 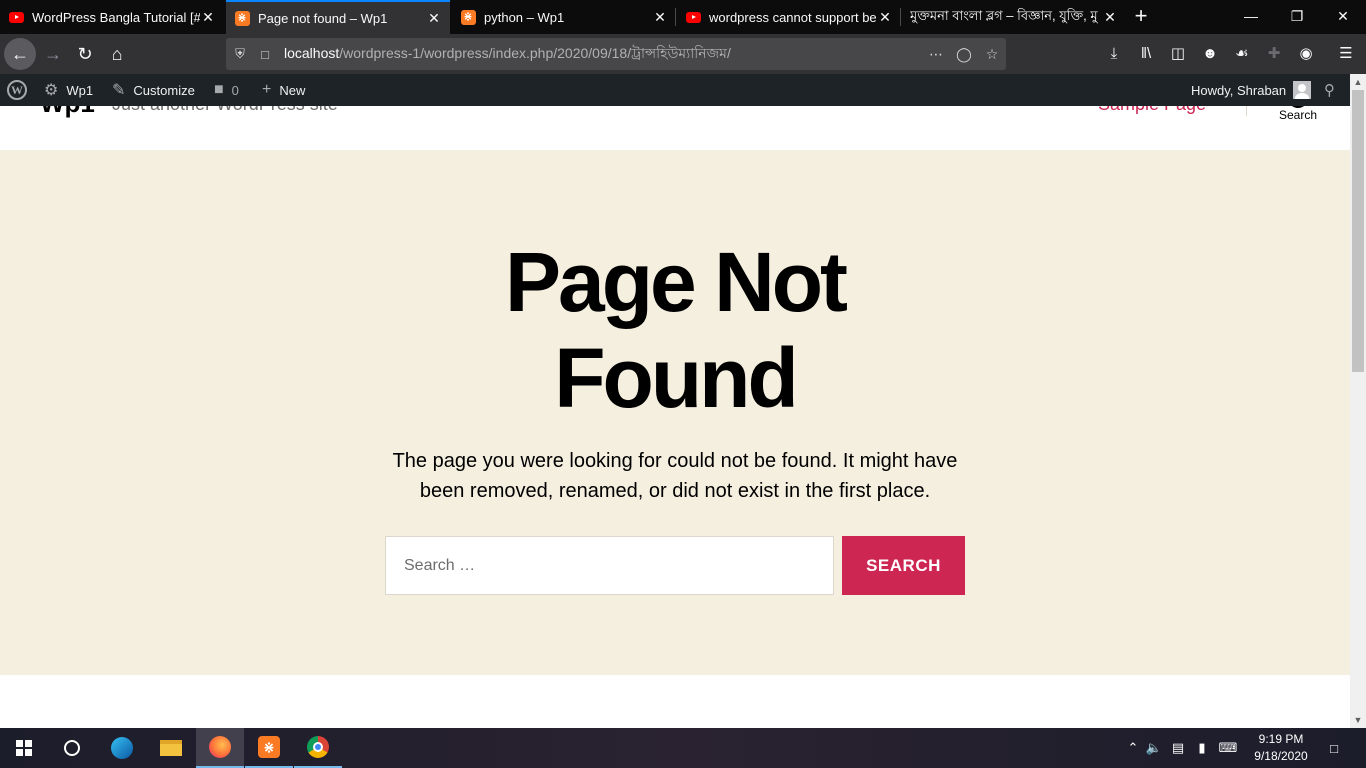 What do you see at coordinates (1274, 54) in the screenshot?
I see `extension-icon: ✚` at bounding box center [1274, 54].